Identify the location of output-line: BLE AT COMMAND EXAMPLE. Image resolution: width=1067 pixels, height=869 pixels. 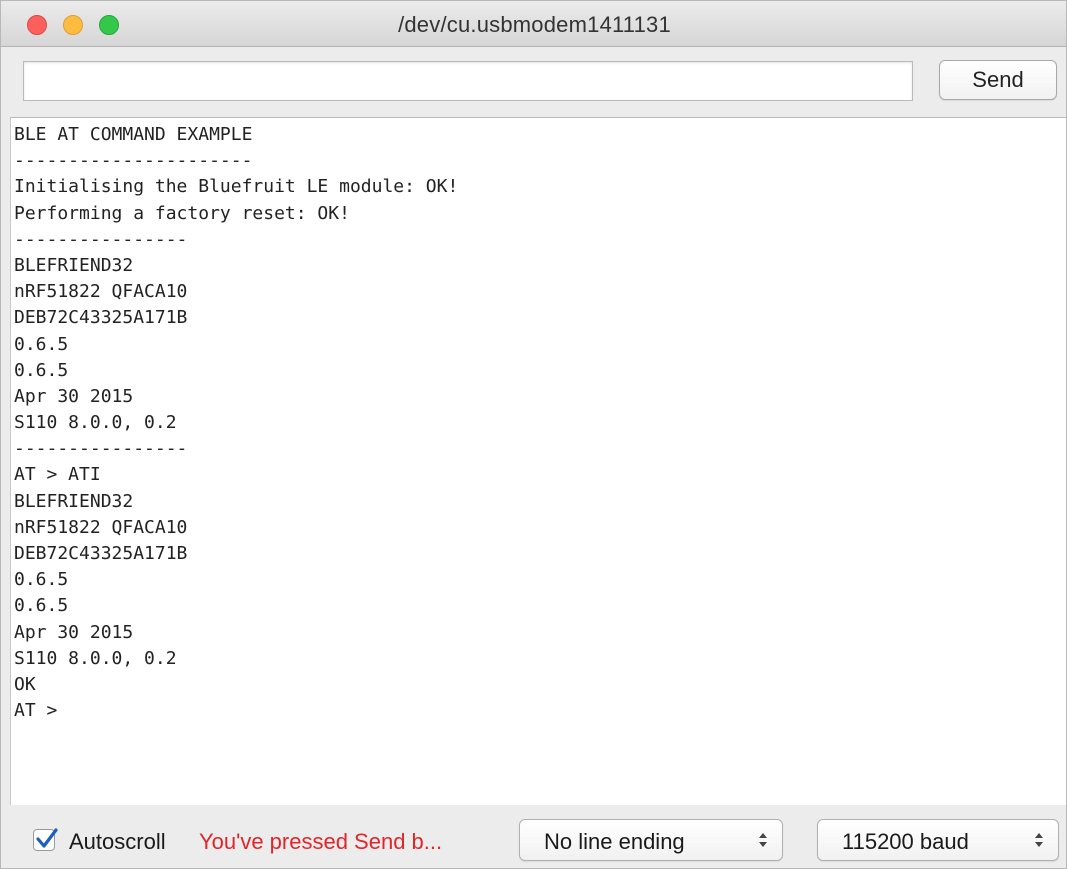
(133, 134).